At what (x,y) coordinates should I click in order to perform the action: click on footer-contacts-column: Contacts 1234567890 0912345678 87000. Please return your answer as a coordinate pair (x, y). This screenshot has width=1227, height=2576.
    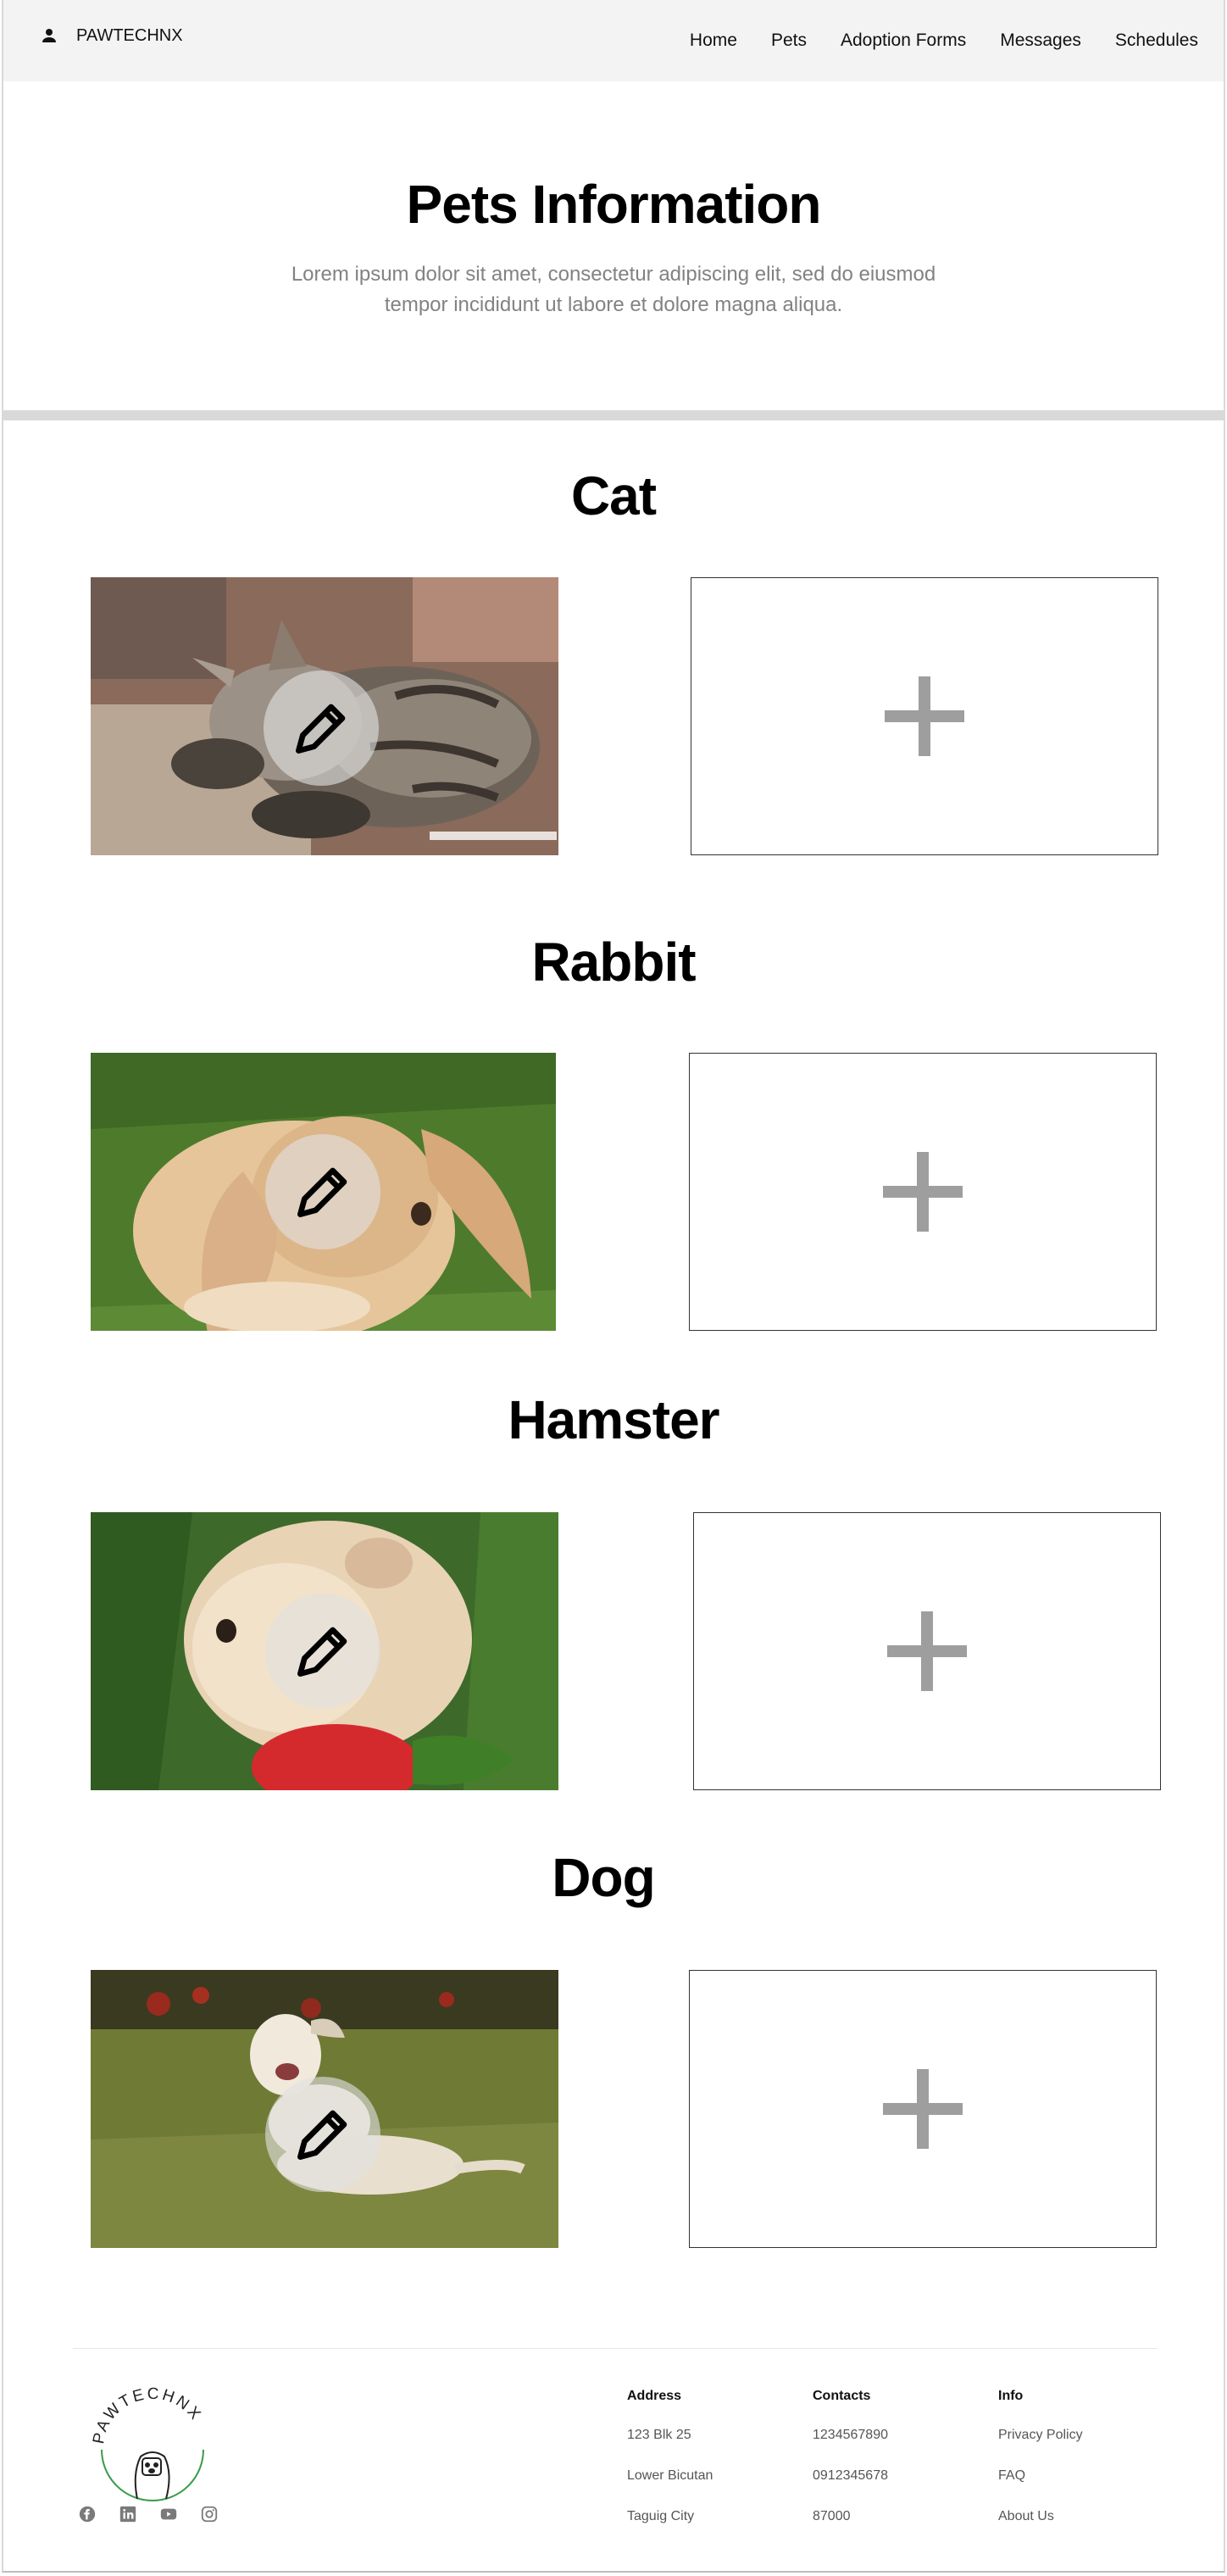
    Looking at the image, I should click on (850, 2469).